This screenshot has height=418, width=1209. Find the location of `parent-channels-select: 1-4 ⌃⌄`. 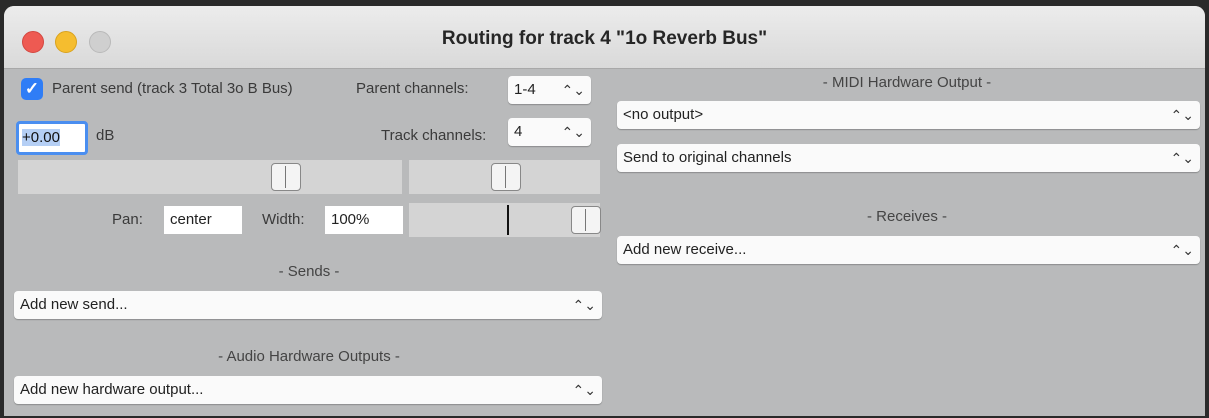

parent-channels-select: 1-4 ⌃⌄ is located at coordinates (549, 90).